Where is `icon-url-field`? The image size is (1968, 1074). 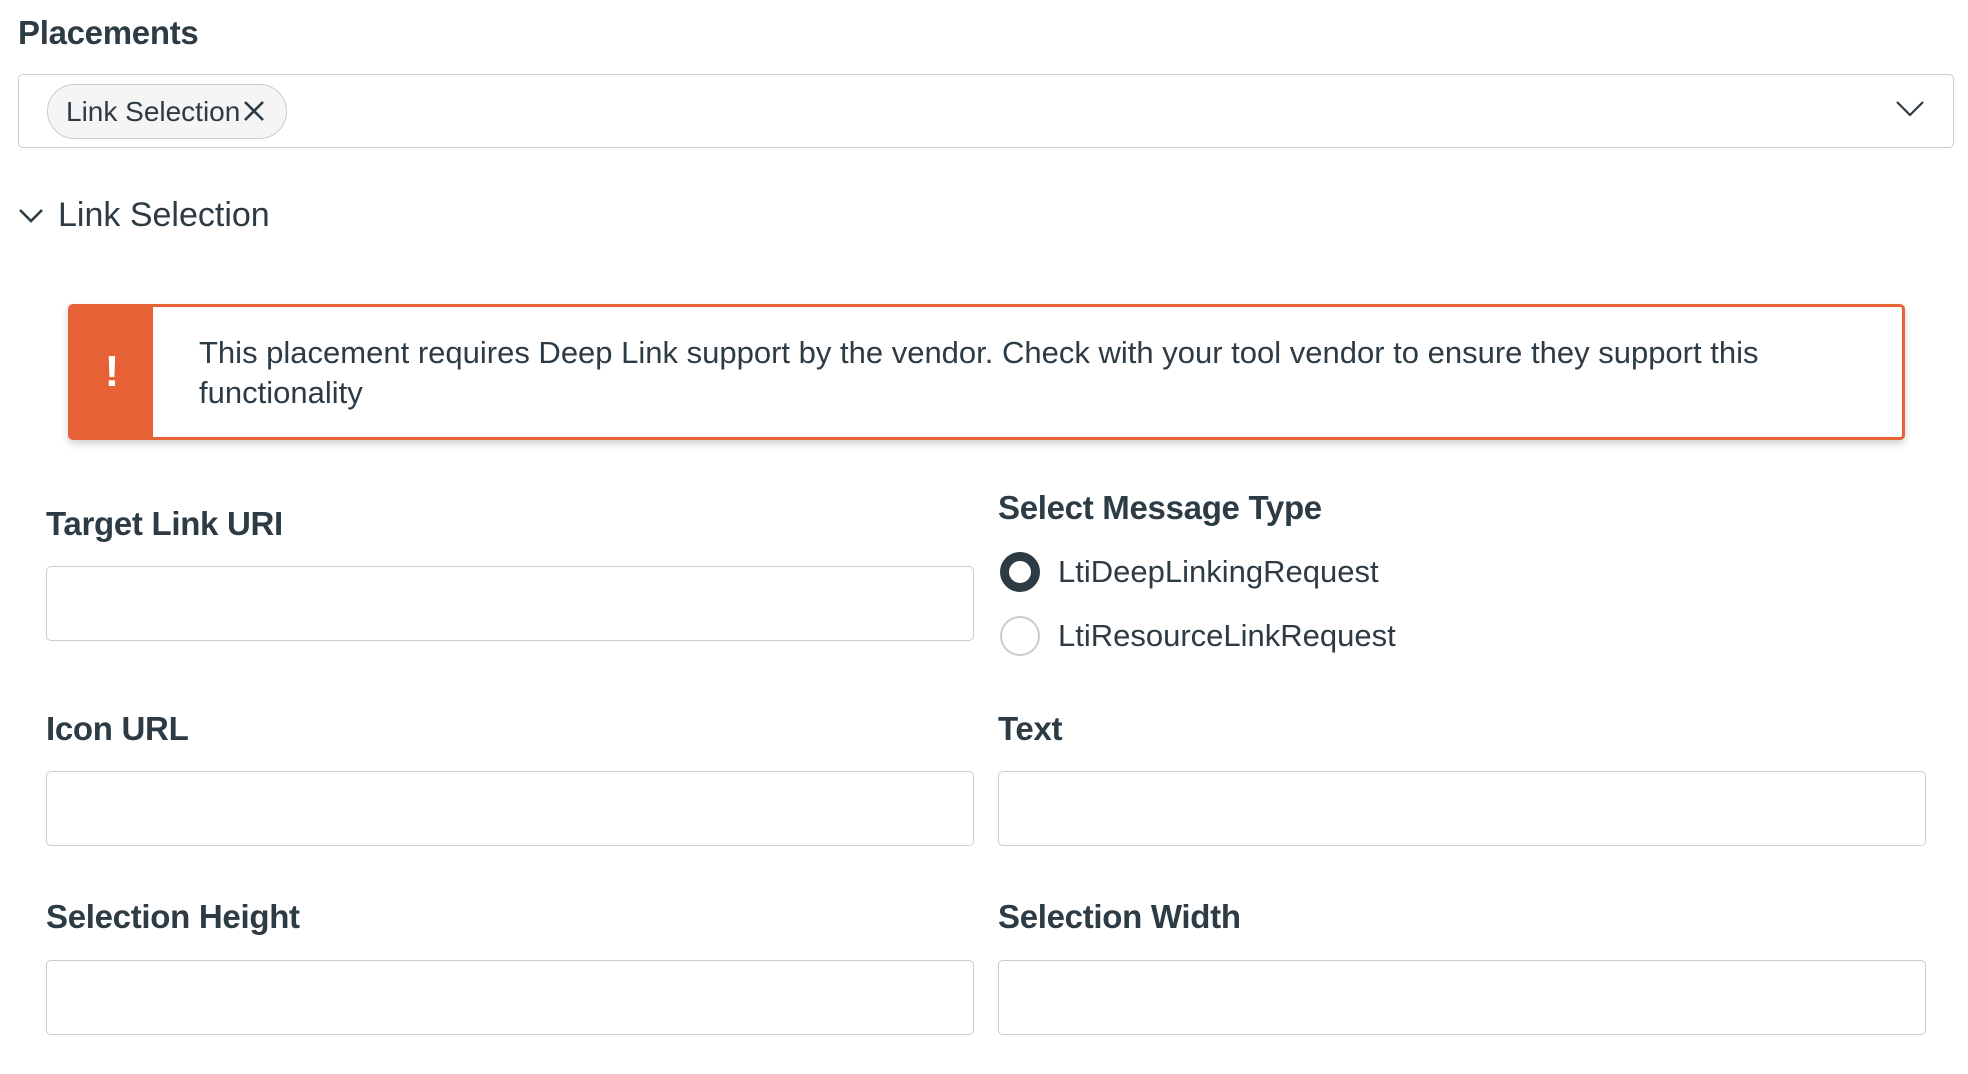 icon-url-field is located at coordinates (510, 808).